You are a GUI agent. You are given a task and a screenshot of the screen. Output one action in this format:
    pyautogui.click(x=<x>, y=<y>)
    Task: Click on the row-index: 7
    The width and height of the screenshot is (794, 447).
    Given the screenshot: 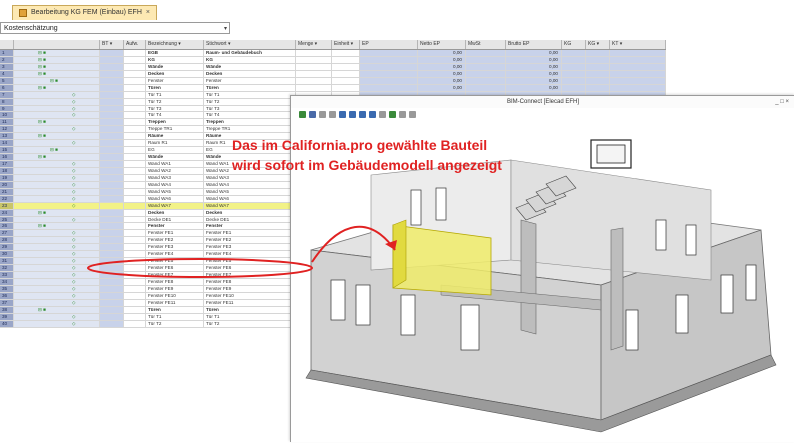 What is the action you would take?
    pyautogui.click(x=7, y=94)
    